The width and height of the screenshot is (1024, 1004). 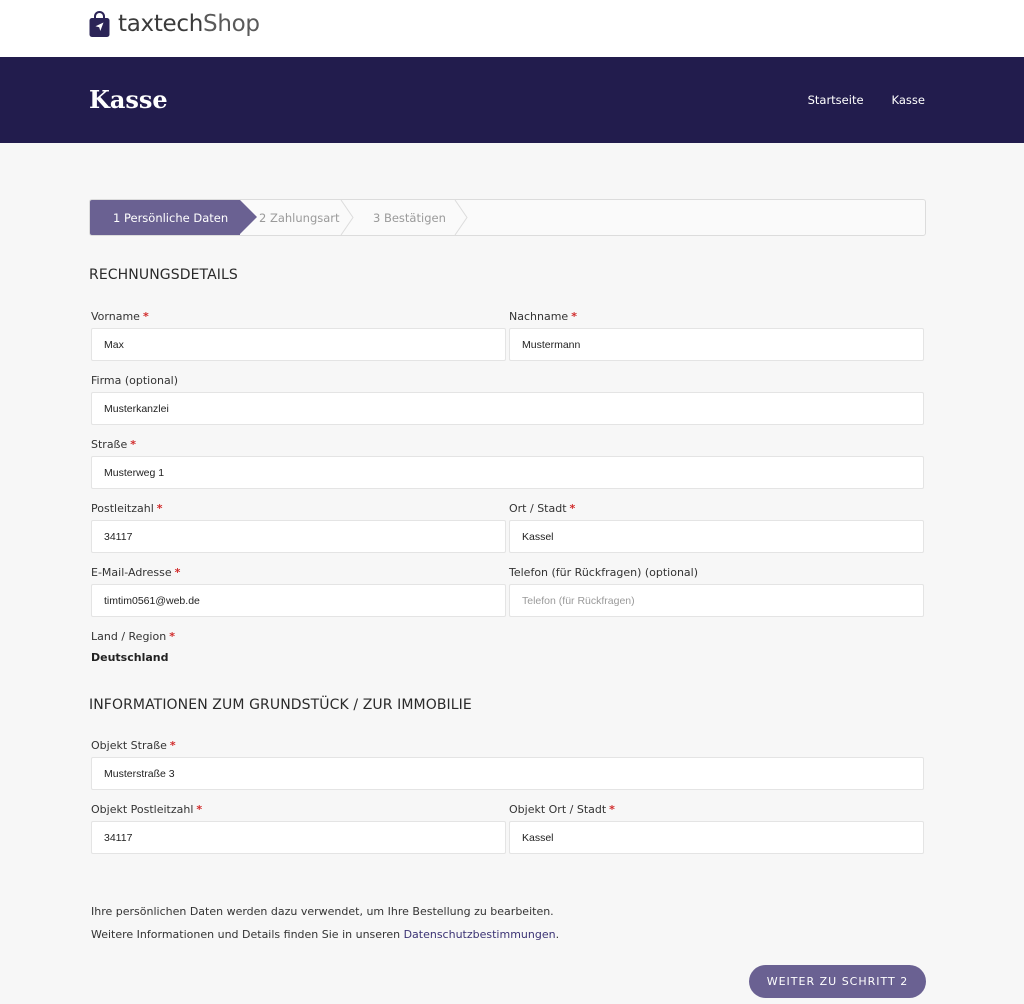 I want to click on step-confirm: 3 Bestätigen, so click(x=407, y=217).